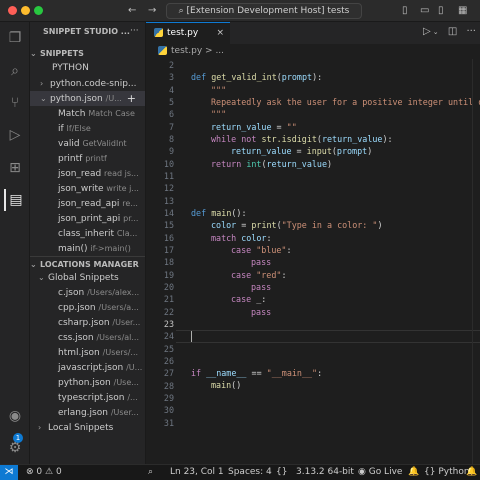 The image size is (480, 480). I want to click on cursor-position: Ln 23, Col 1, so click(197, 472).